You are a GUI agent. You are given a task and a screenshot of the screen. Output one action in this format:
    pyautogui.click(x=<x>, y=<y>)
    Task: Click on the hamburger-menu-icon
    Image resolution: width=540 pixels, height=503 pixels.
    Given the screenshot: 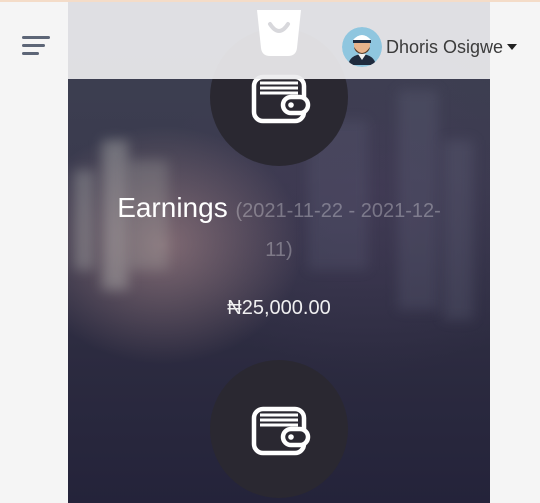 What is the action you would take?
    pyautogui.click(x=38, y=46)
    